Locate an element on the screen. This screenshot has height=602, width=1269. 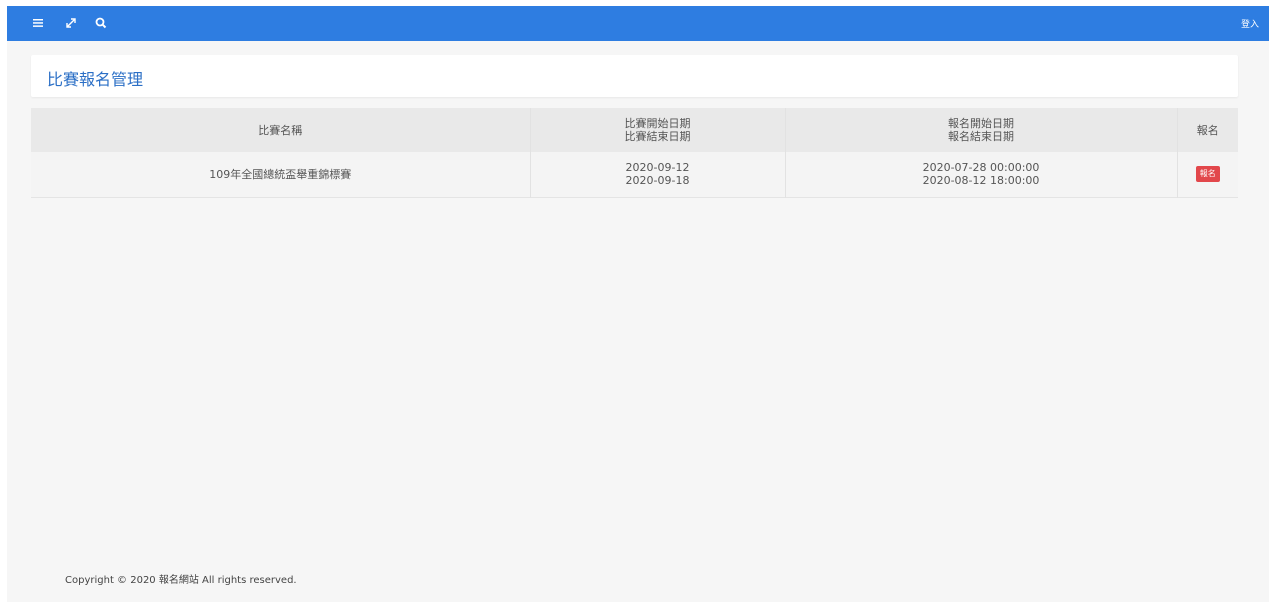
registration-end-date: 2020-08-12 18:00:00 is located at coordinates (981, 181).